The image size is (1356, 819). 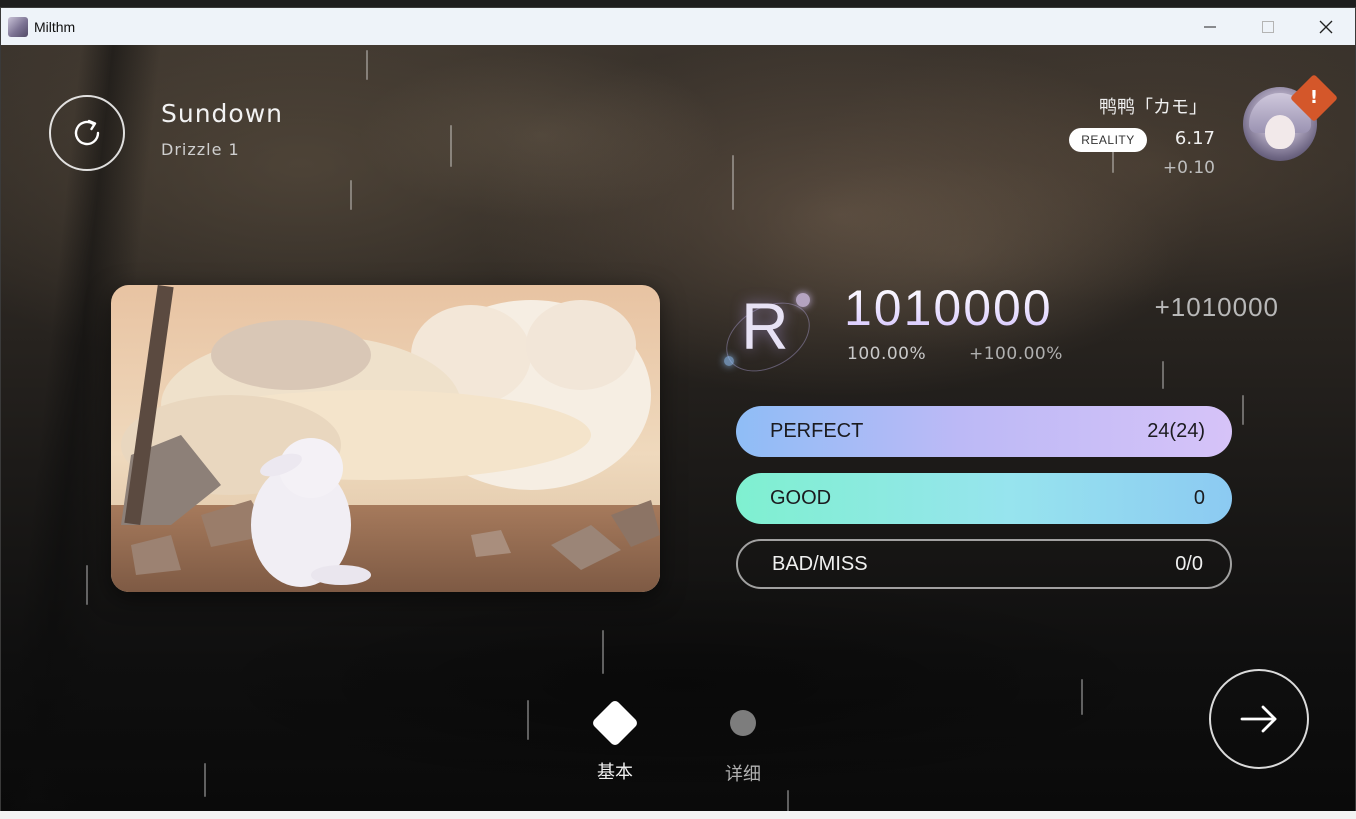 I want to click on judgement-good: GOOD 0, so click(x=984, y=498).